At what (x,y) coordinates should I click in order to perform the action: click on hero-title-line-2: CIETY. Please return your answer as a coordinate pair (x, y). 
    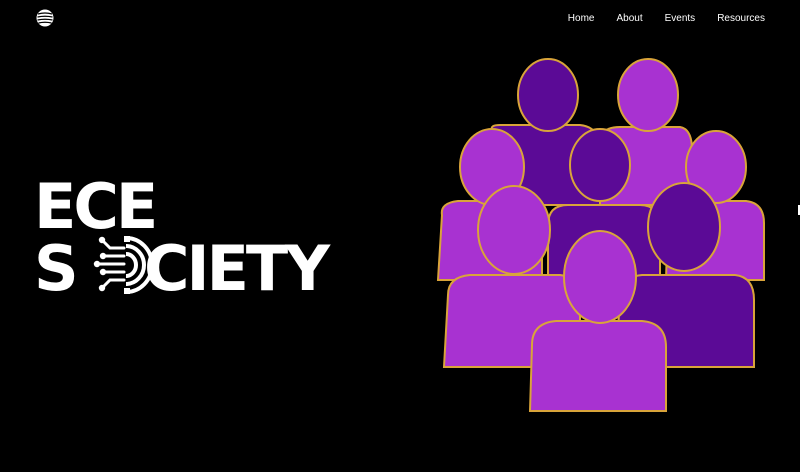
    Looking at the image, I should click on (237, 268).